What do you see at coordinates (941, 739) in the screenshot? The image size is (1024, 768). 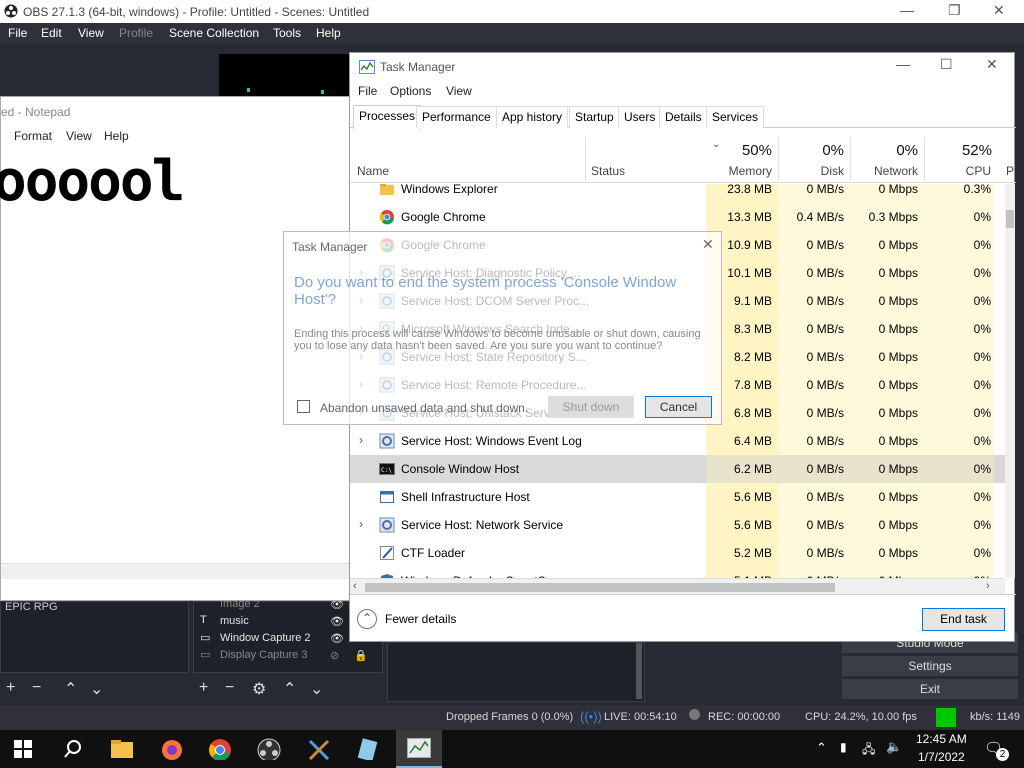 I see `clock-time: 12:45 AM` at bounding box center [941, 739].